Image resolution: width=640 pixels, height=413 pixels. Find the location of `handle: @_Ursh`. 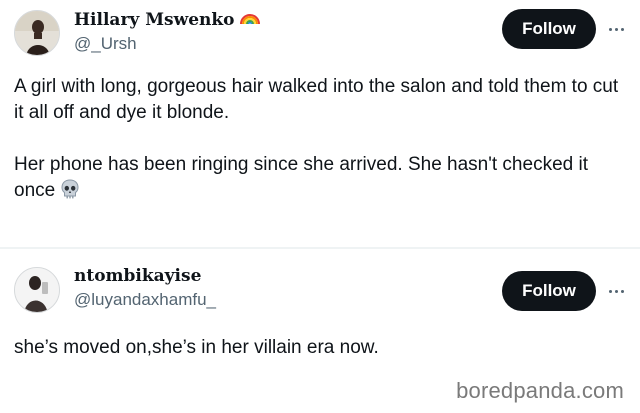

handle: @_Ursh is located at coordinates (105, 44).